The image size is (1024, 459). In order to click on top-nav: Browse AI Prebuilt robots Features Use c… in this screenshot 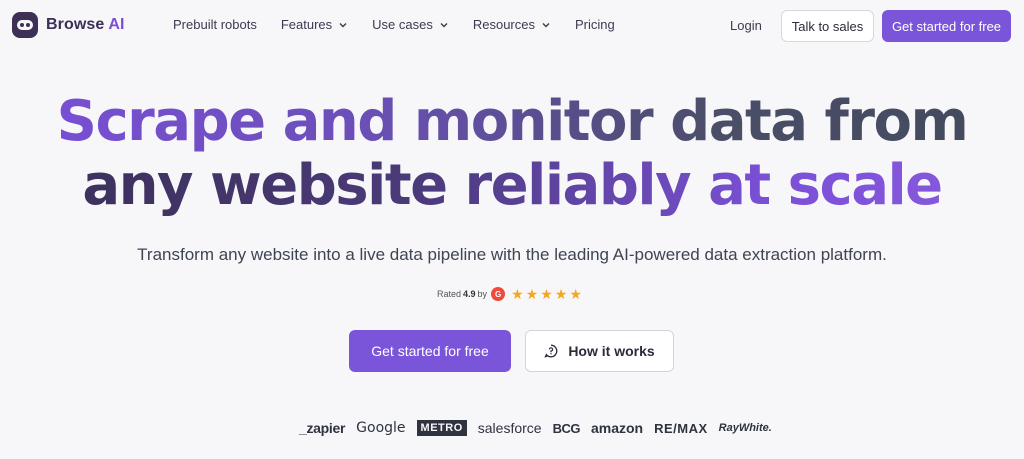, I will do `click(512, 26)`.